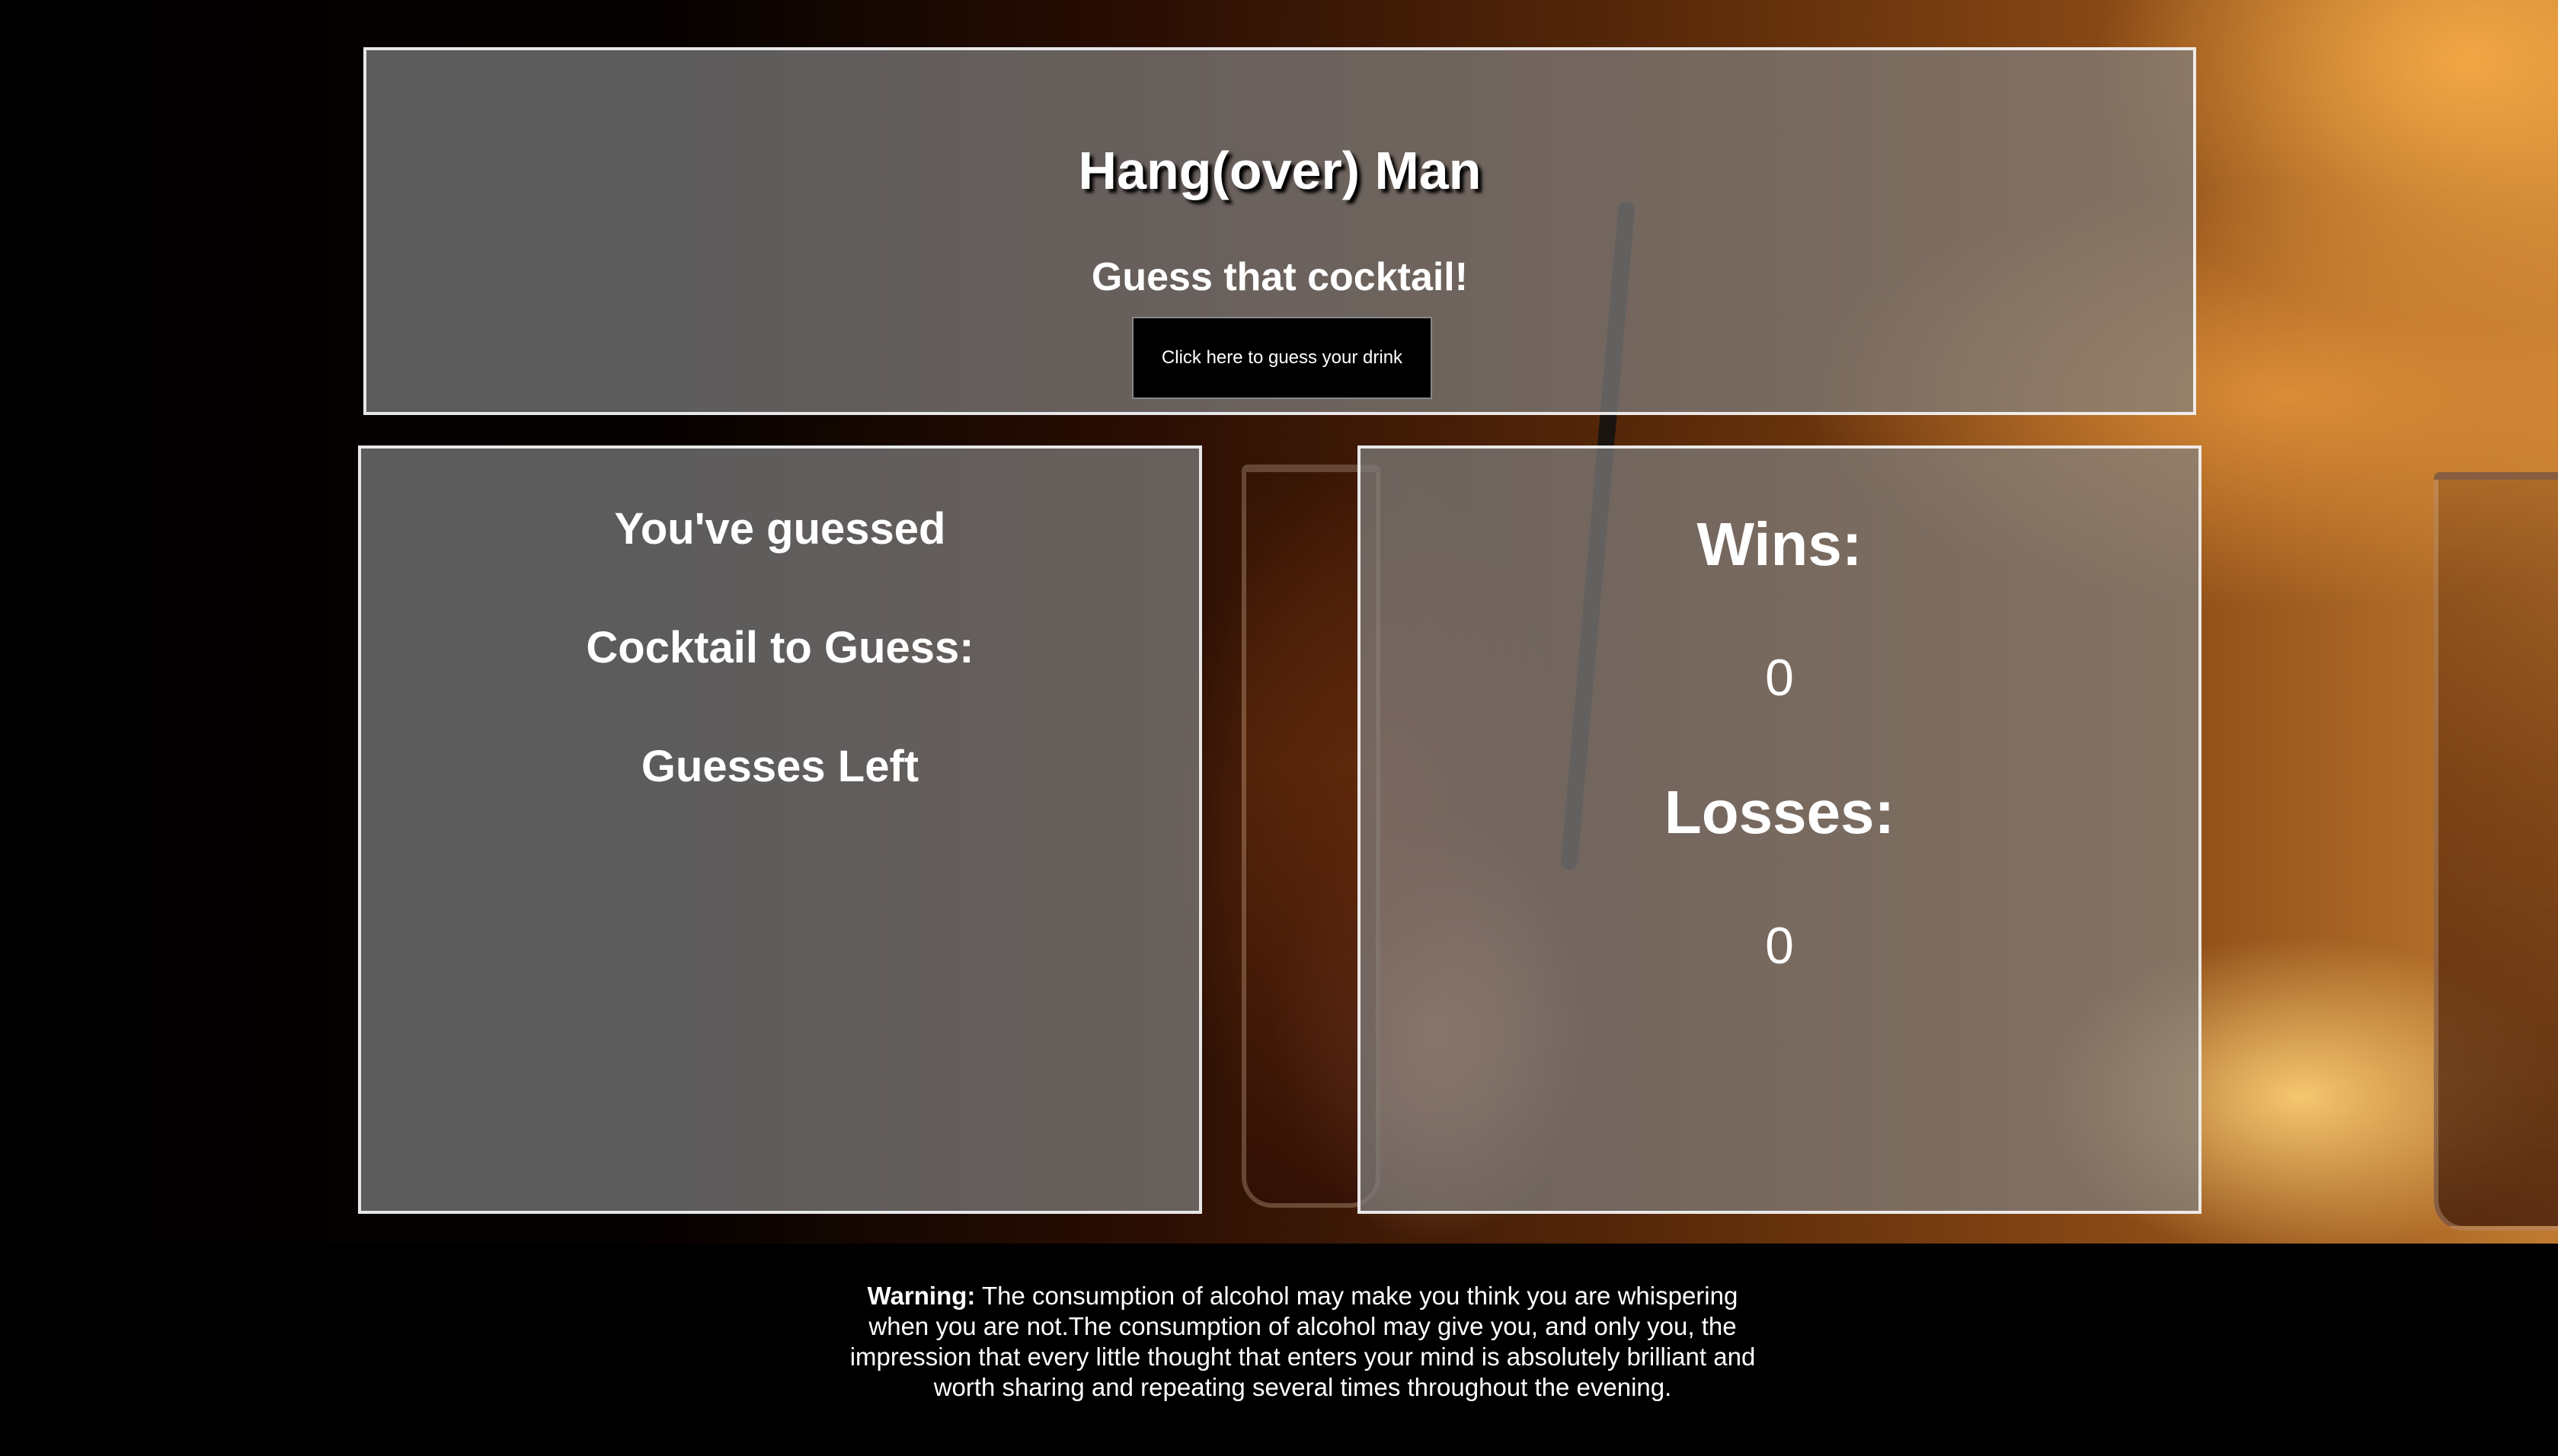  I want to click on wins-label: Wins:, so click(1780, 544).